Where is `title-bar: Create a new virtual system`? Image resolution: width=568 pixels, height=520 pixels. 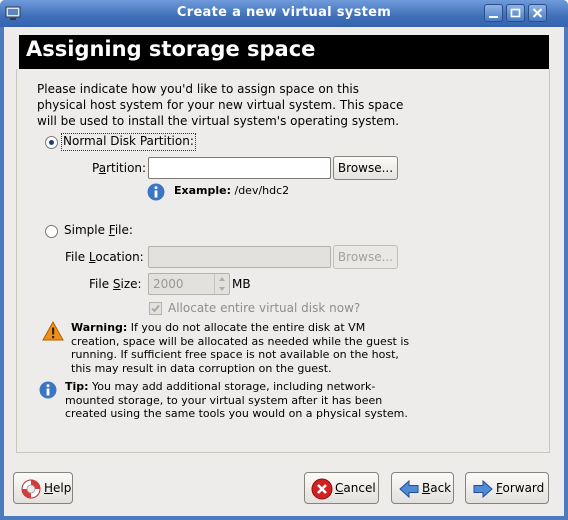
title-bar: Create a new virtual system is located at coordinates (284, 13).